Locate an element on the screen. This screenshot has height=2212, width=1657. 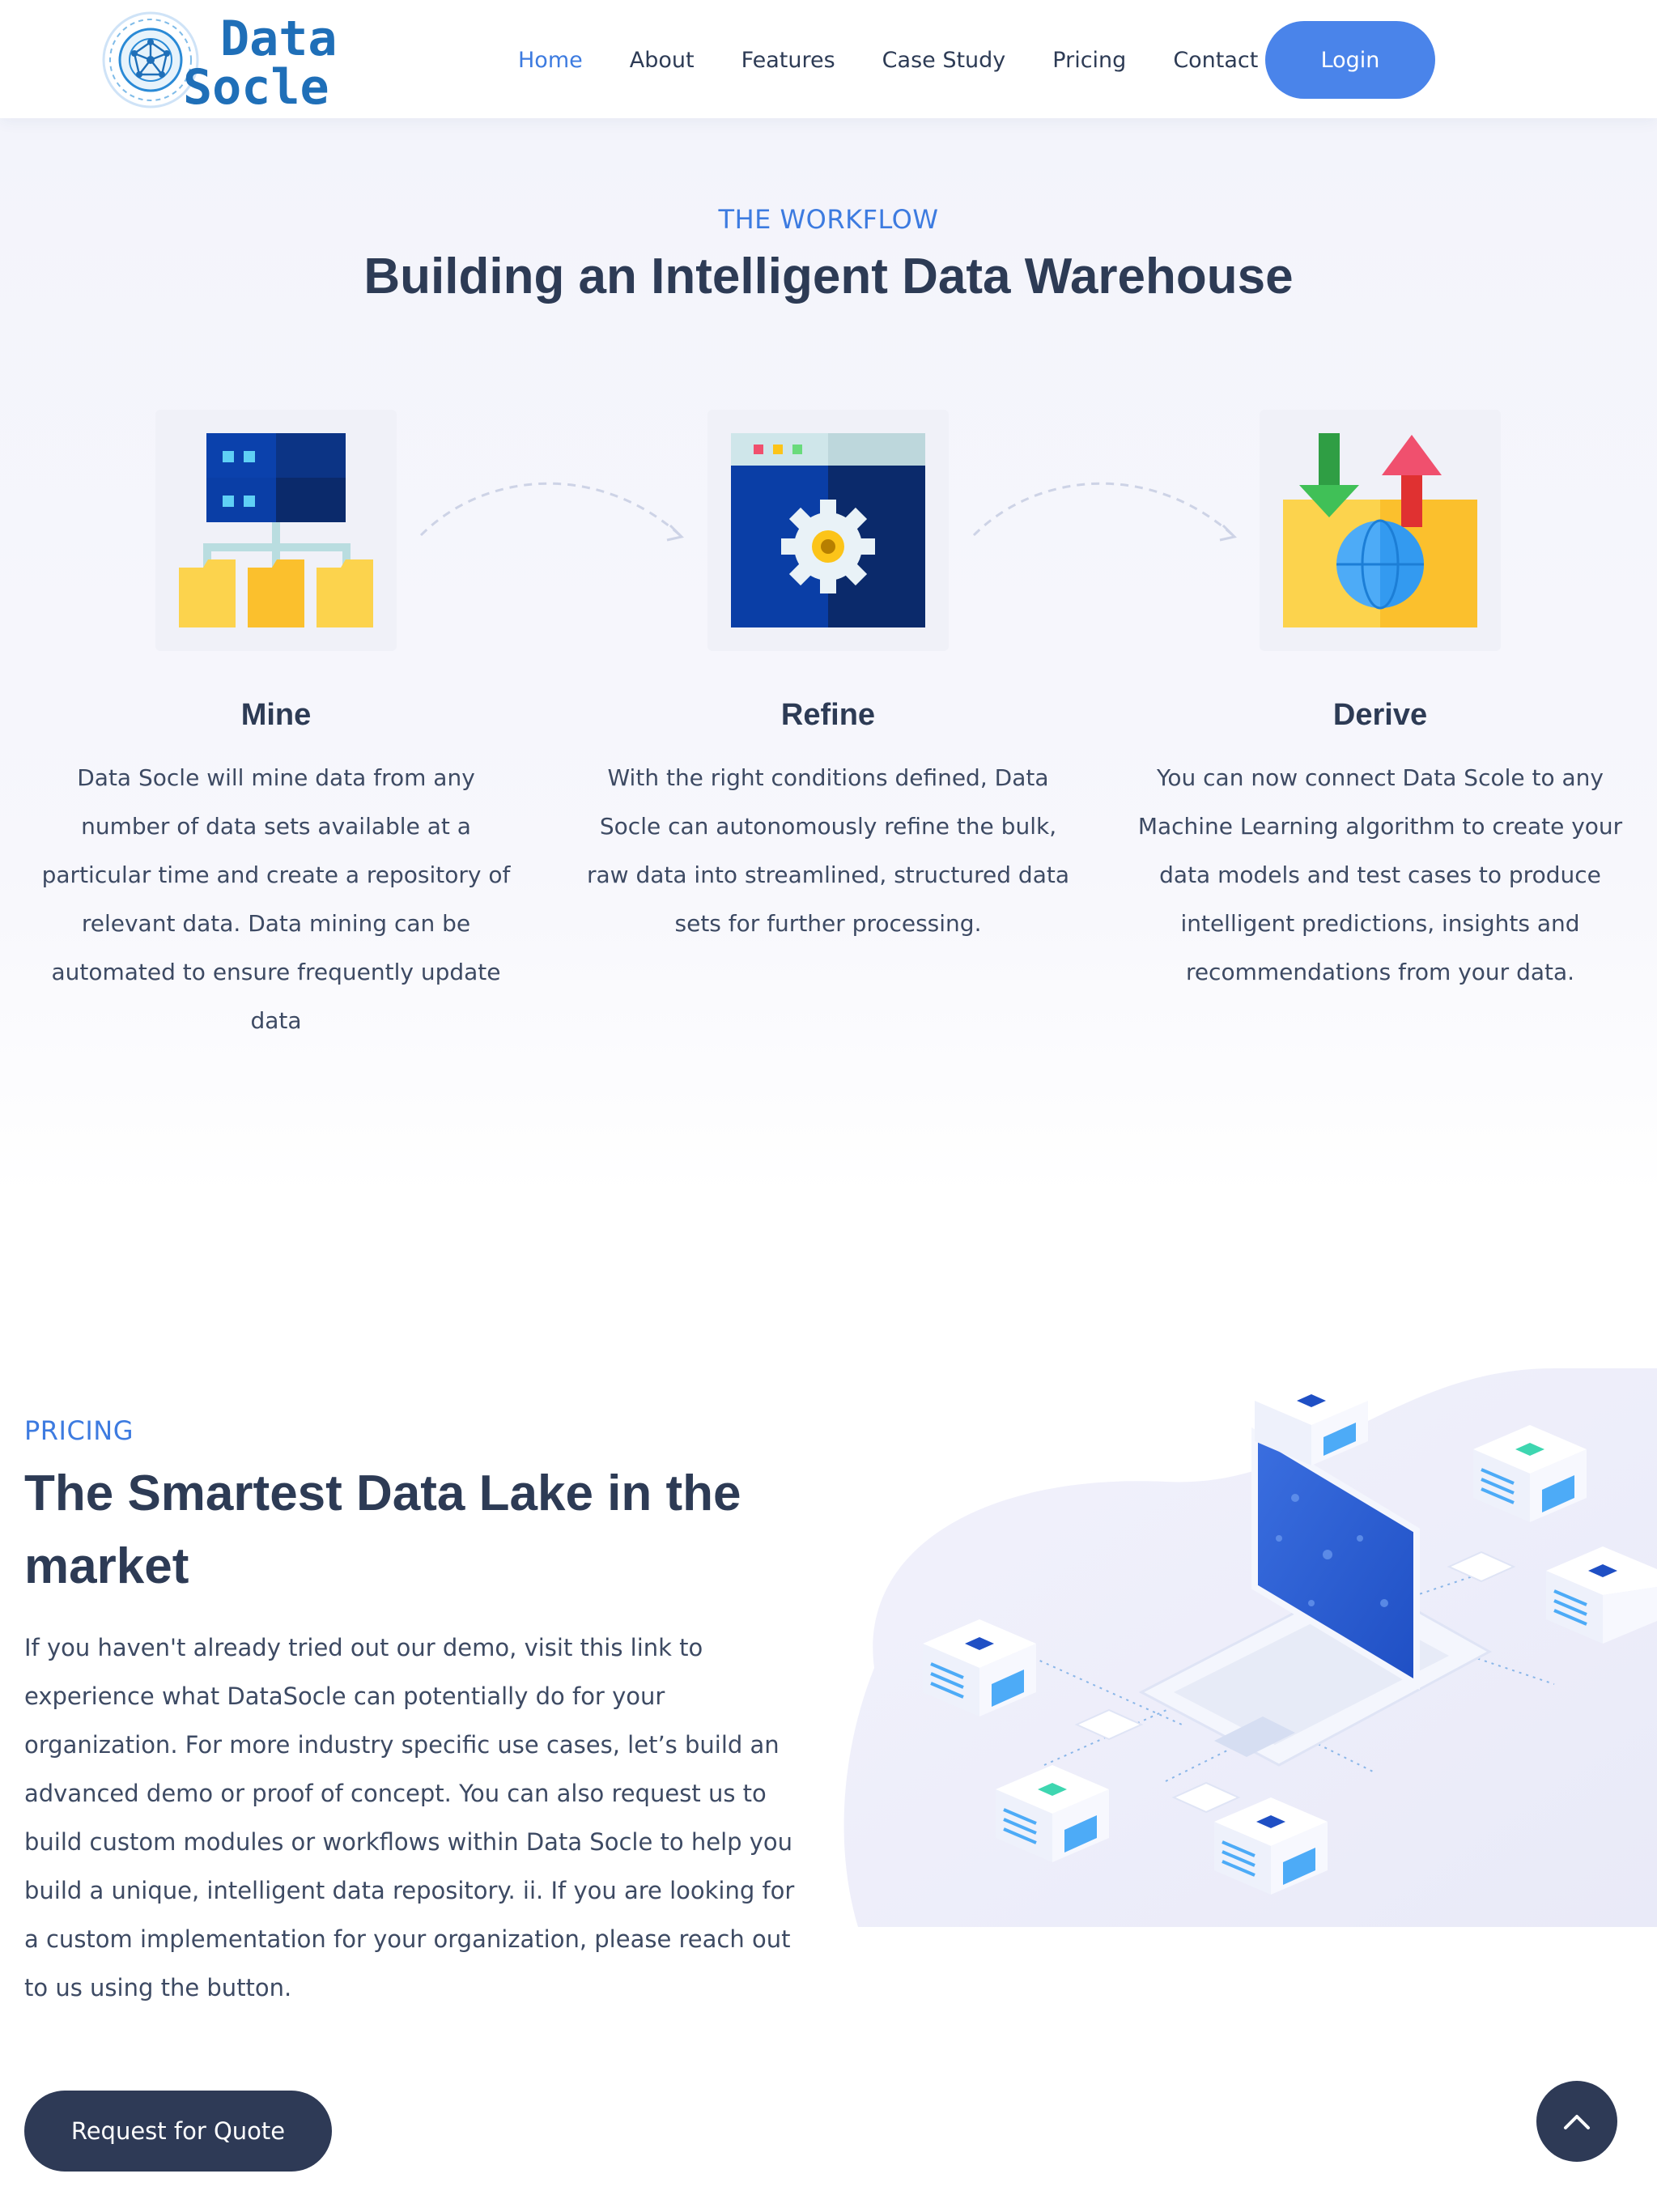
step-title: Mine is located at coordinates (276, 715).